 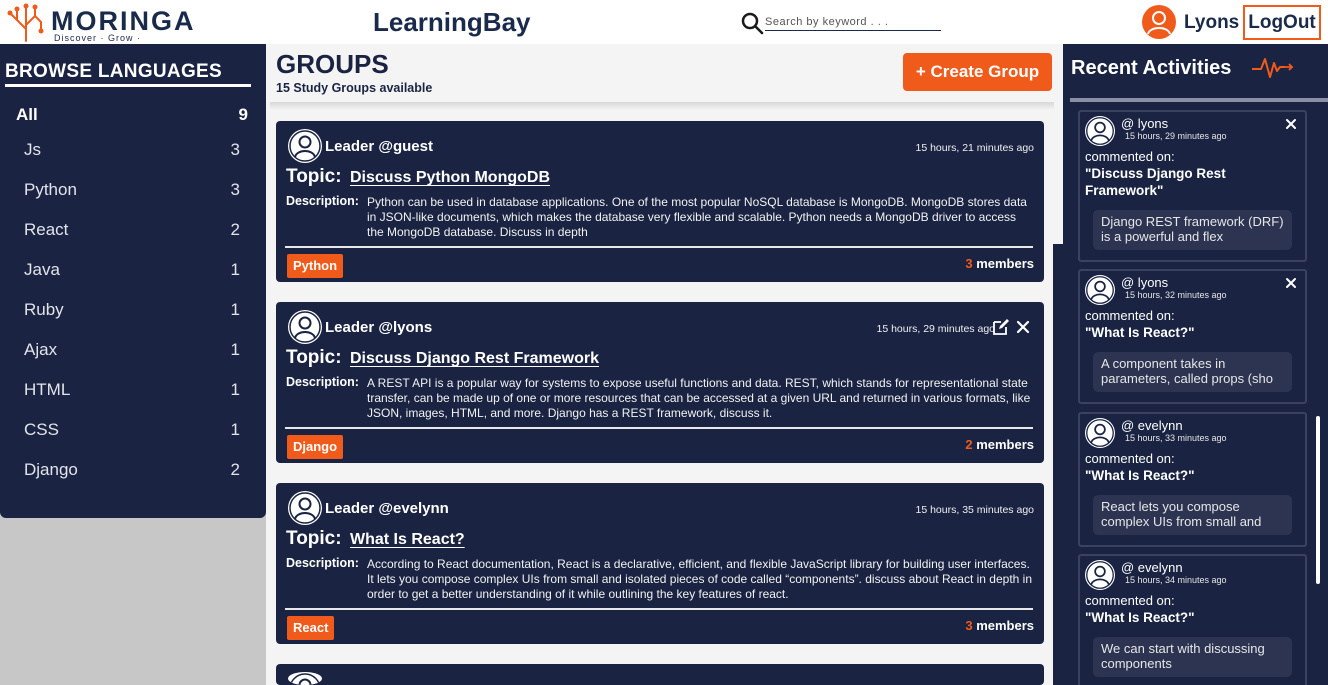 What do you see at coordinates (133, 191) in the screenshot?
I see `language-item-python: Python 3` at bounding box center [133, 191].